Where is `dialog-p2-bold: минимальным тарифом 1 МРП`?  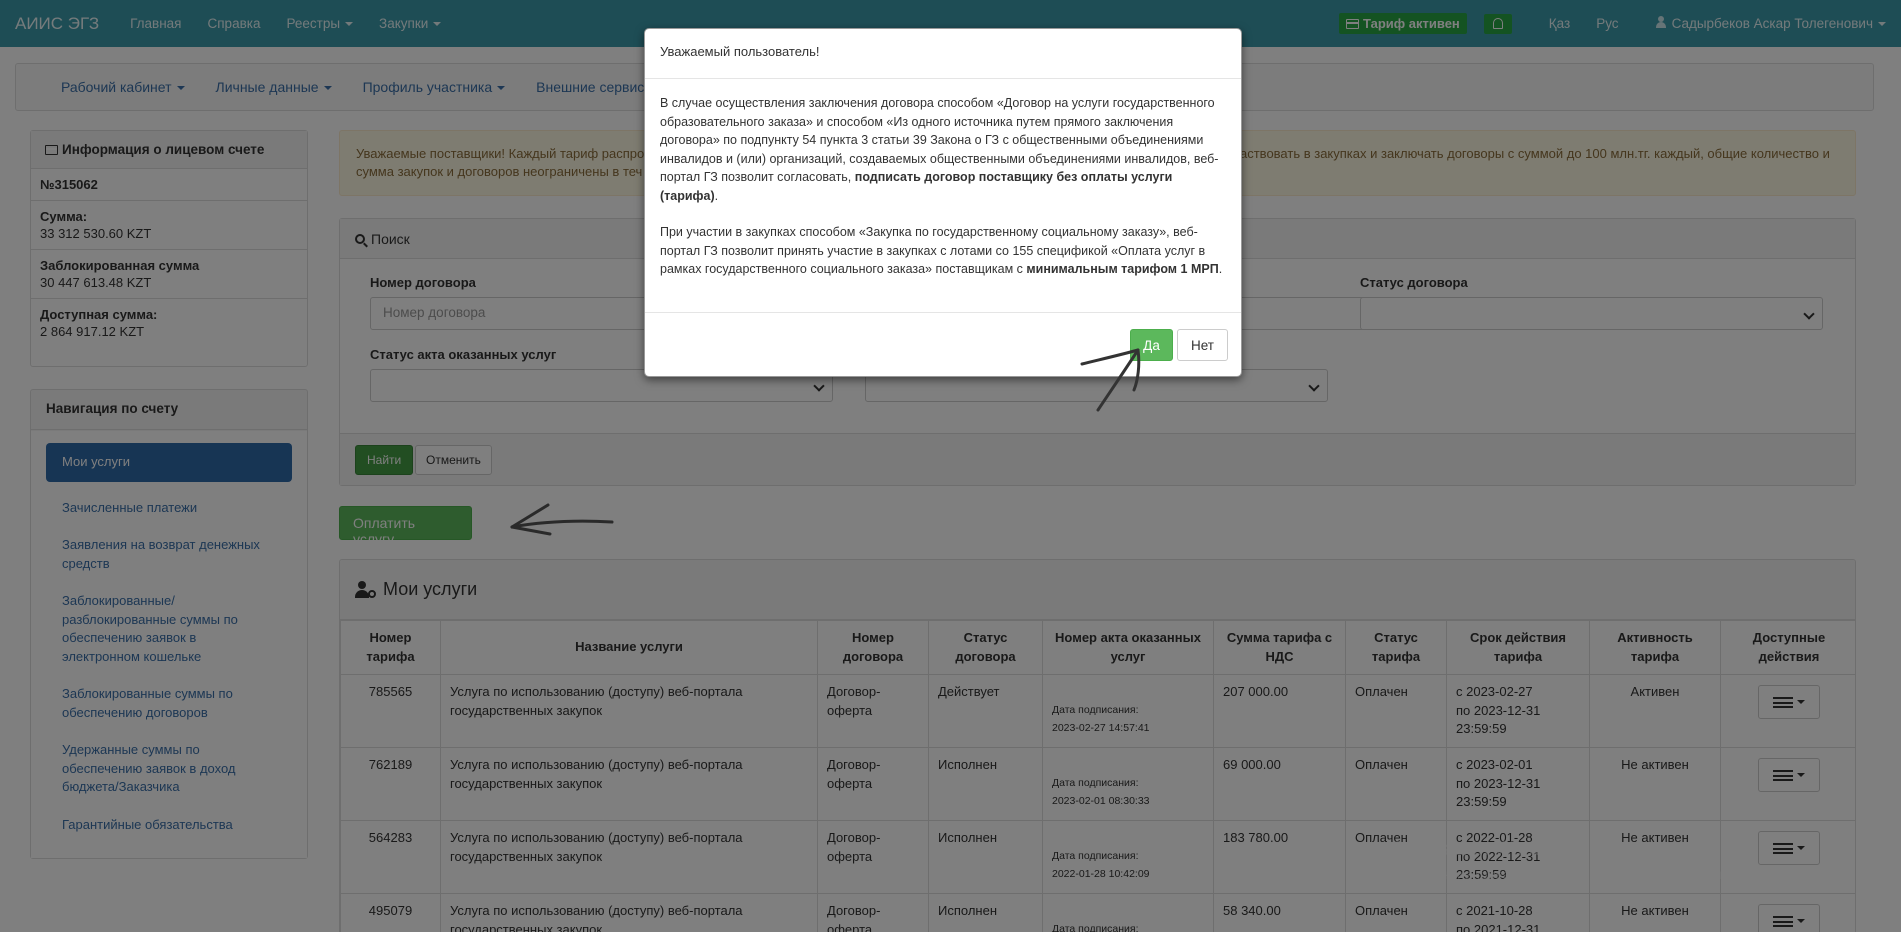
dialog-p2-bold: минимальным тарифом 1 МРП is located at coordinates (1122, 269).